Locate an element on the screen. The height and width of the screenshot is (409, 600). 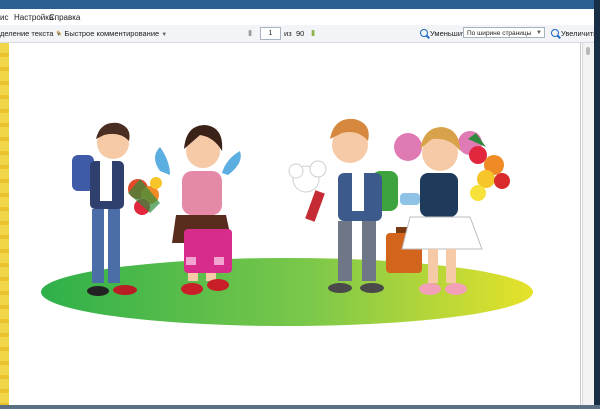
quick-comment-icon: ✎ is located at coordinates (59, 33).